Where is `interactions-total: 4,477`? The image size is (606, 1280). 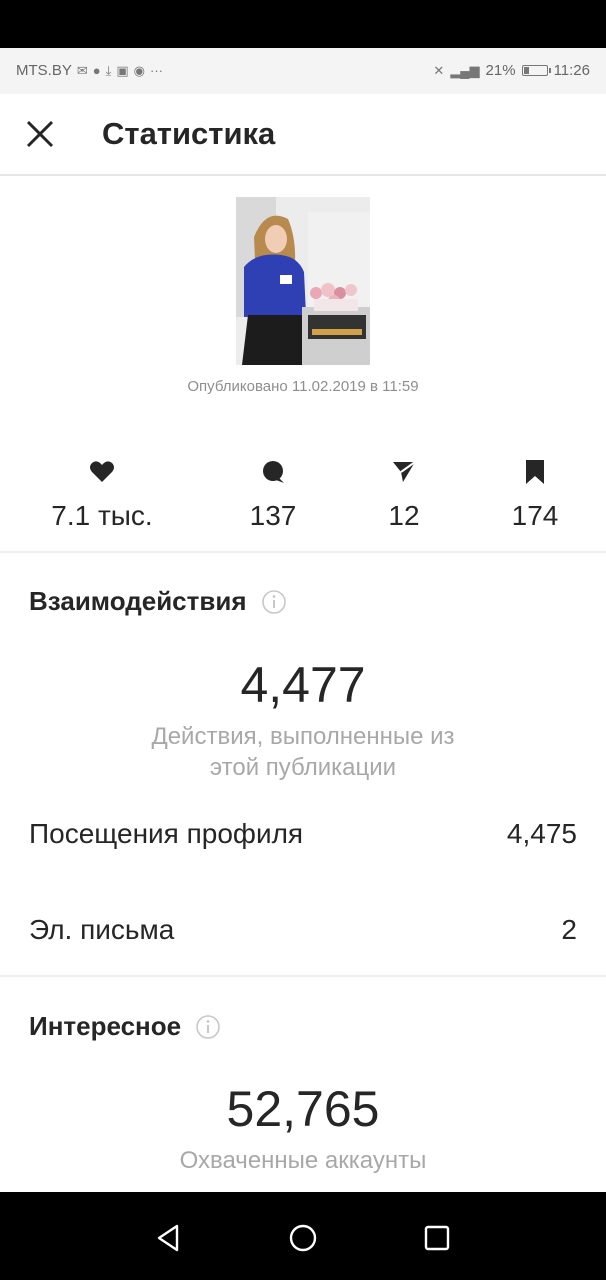 interactions-total: 4,477 is located at coordinates (303, 685).